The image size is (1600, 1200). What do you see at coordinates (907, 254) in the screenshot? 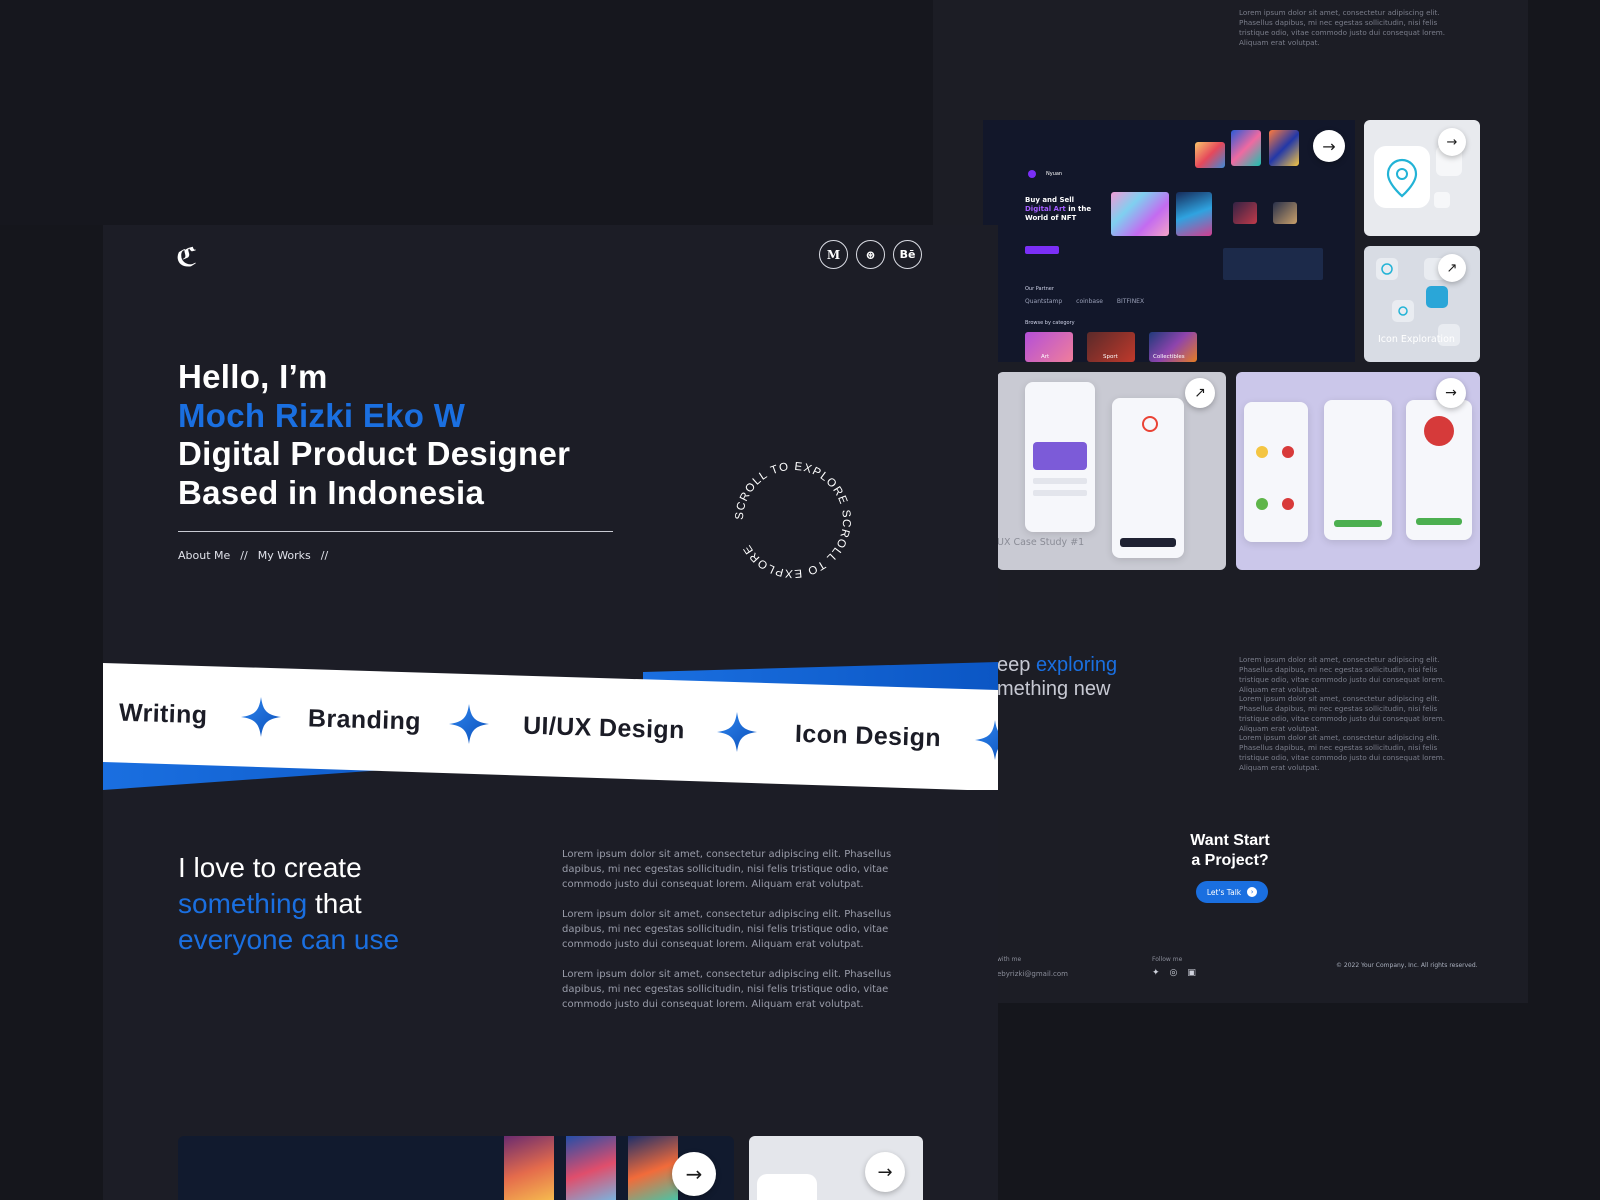
I see `behance-icon: Bē` at bounding box center [907, 254].